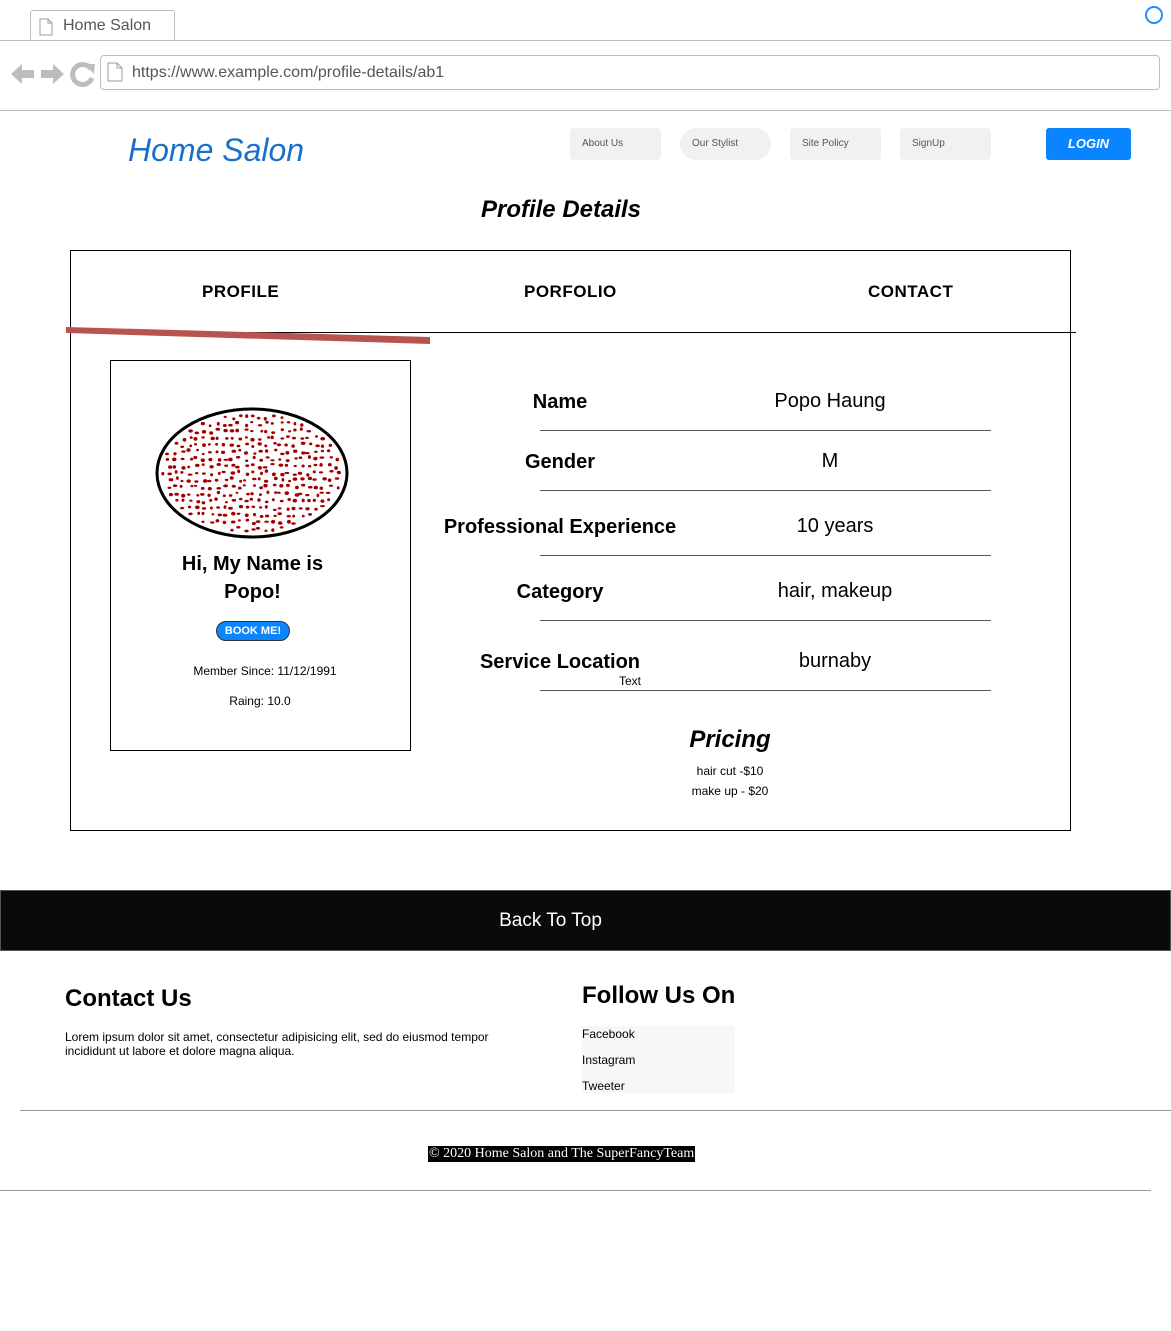 This screenshot has height=1331, width=1171. I want to click on nav-our-stylist: Our Stylist, so click(725, 144).